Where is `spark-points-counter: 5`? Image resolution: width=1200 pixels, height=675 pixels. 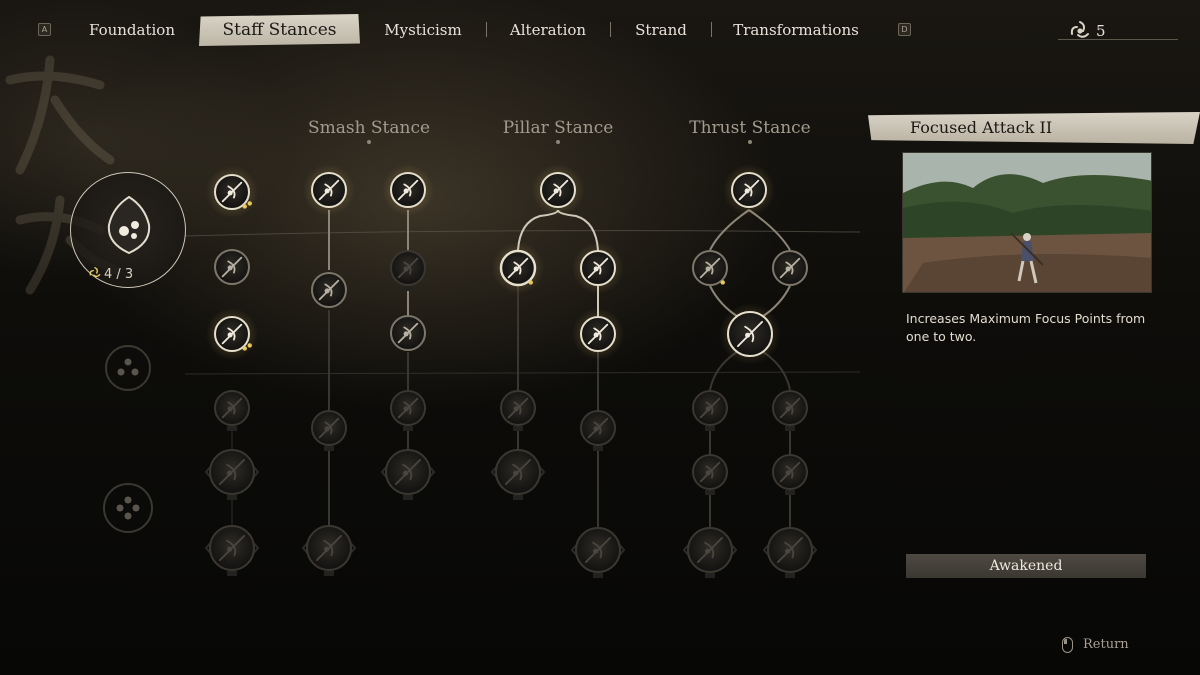 spark-points-counter: 5 is located at coordinates (1118, 31).